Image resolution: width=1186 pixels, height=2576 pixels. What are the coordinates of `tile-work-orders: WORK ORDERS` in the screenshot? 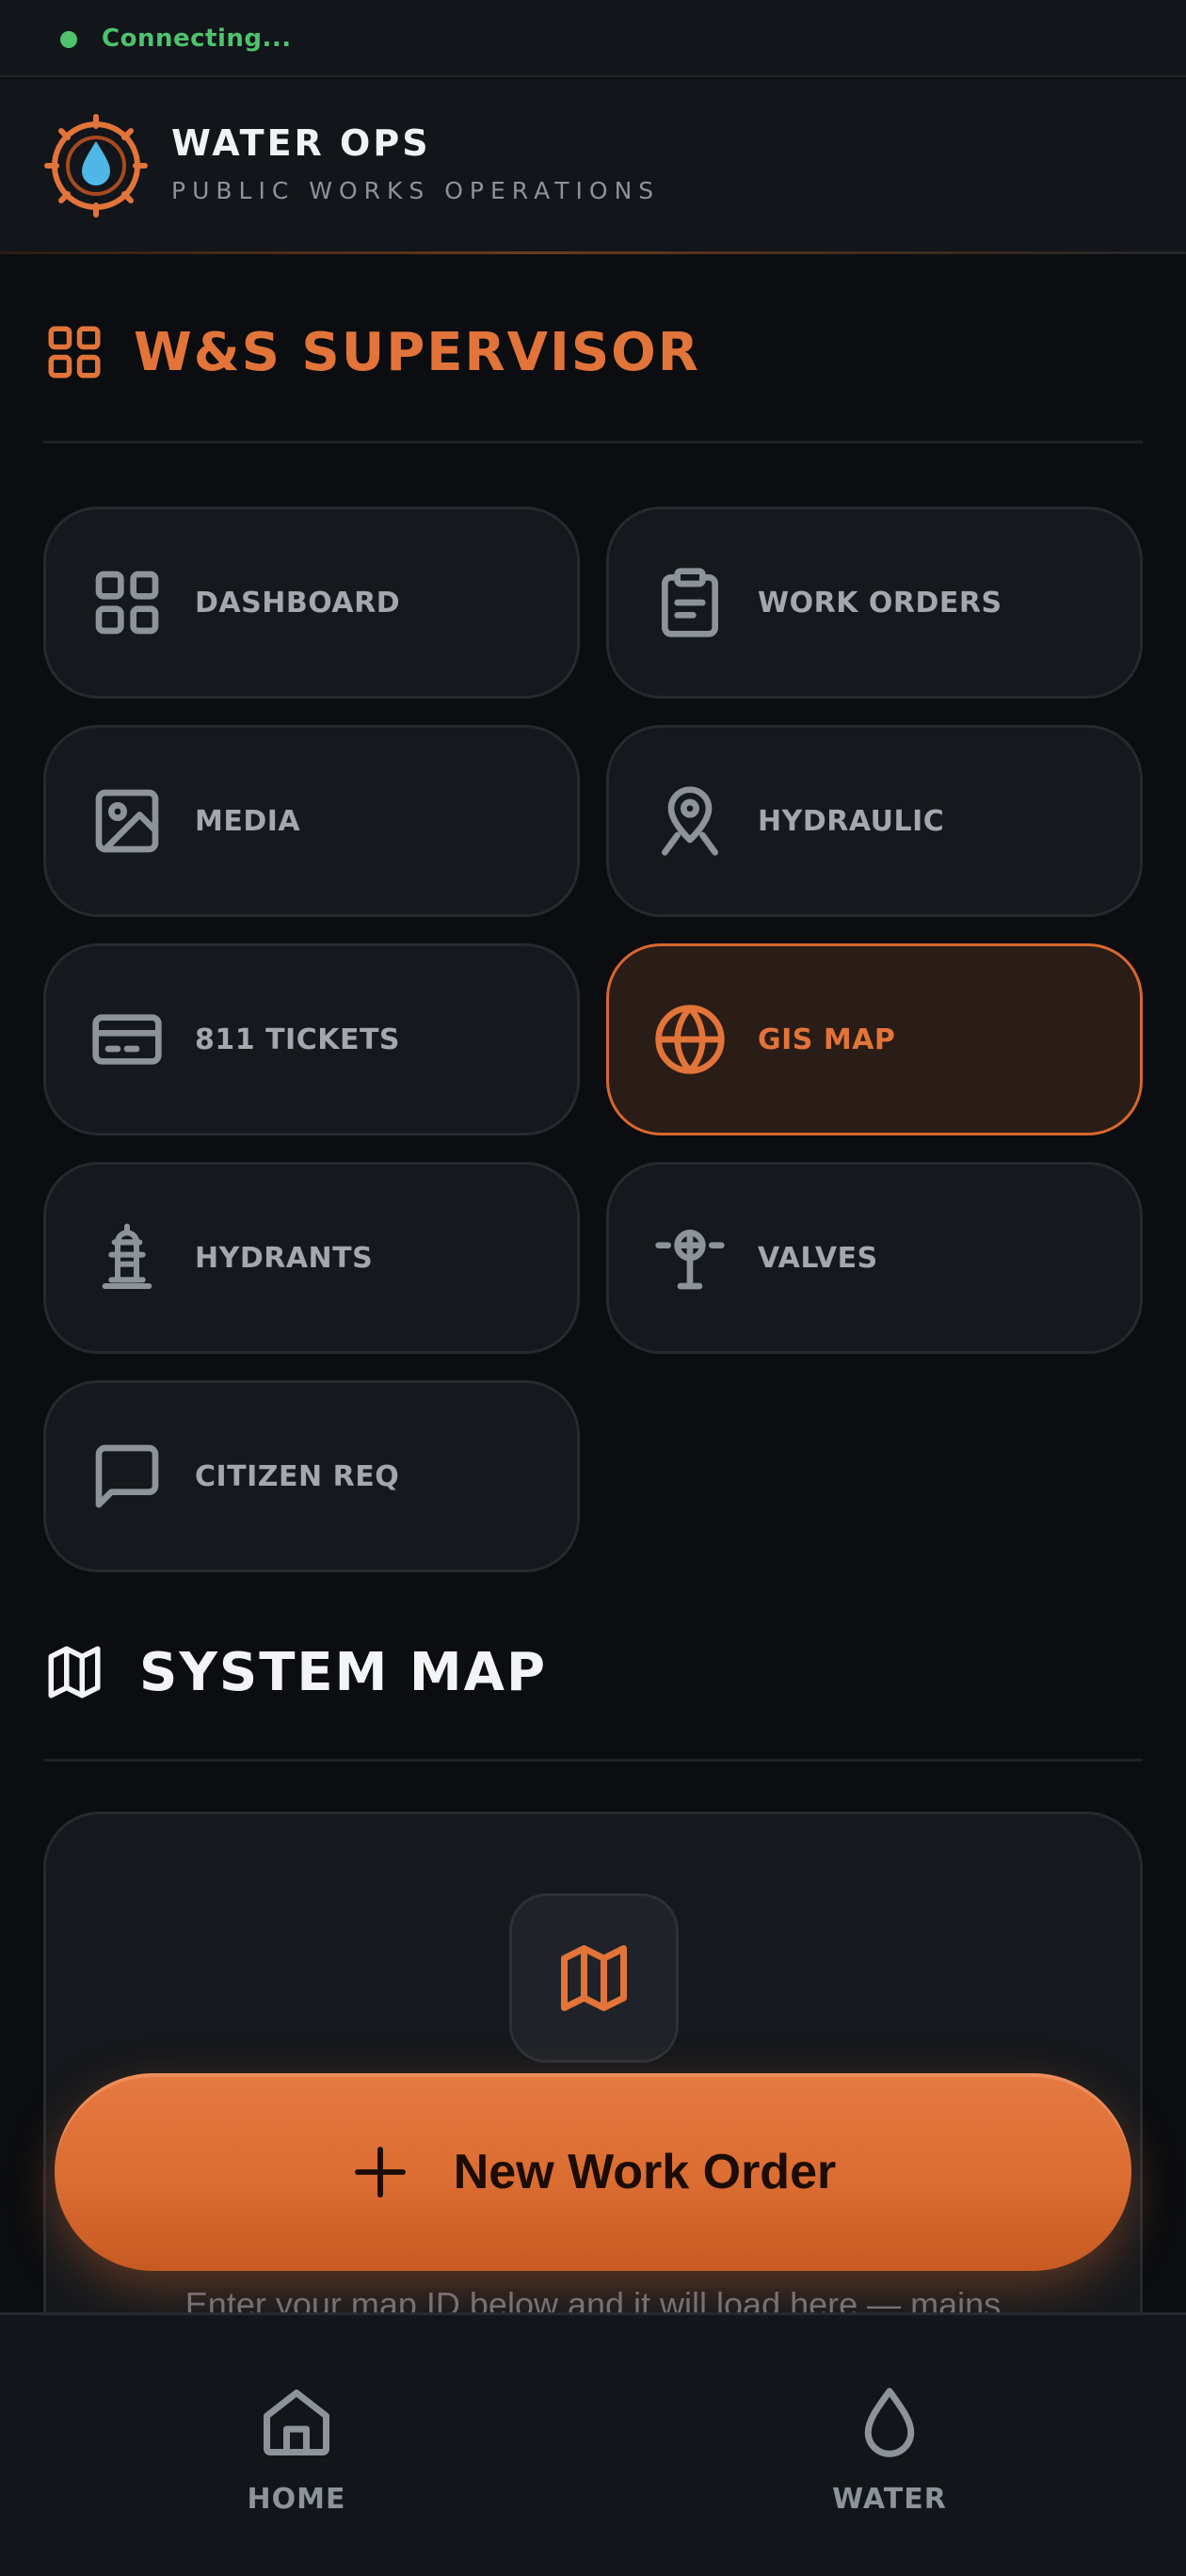 It's located at (874, 603).